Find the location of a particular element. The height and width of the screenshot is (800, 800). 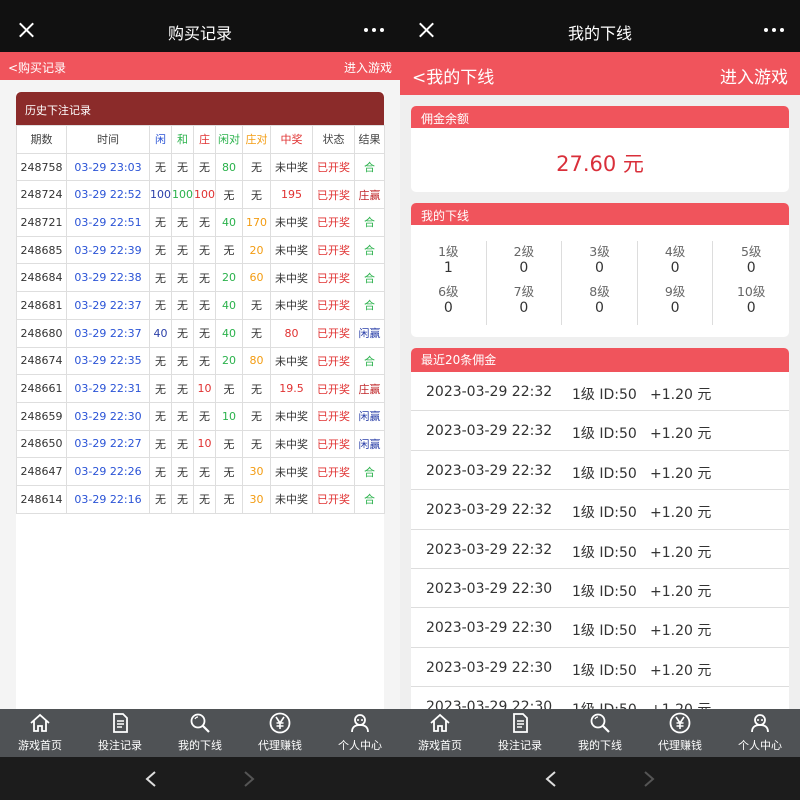

tab-label: 投注记录 is located at coordinates (120, 745).